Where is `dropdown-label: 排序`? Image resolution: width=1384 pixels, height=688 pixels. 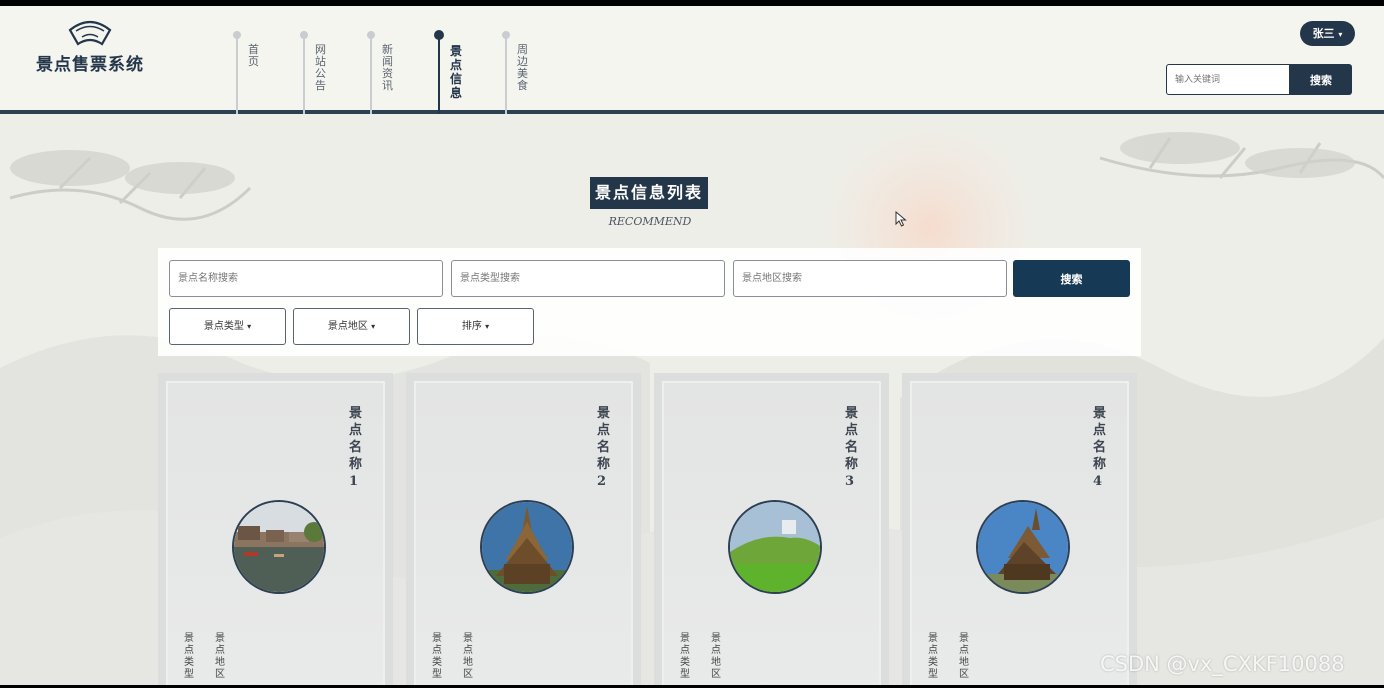 dropdown-label: 排序 is located at coordinates (471, 326).